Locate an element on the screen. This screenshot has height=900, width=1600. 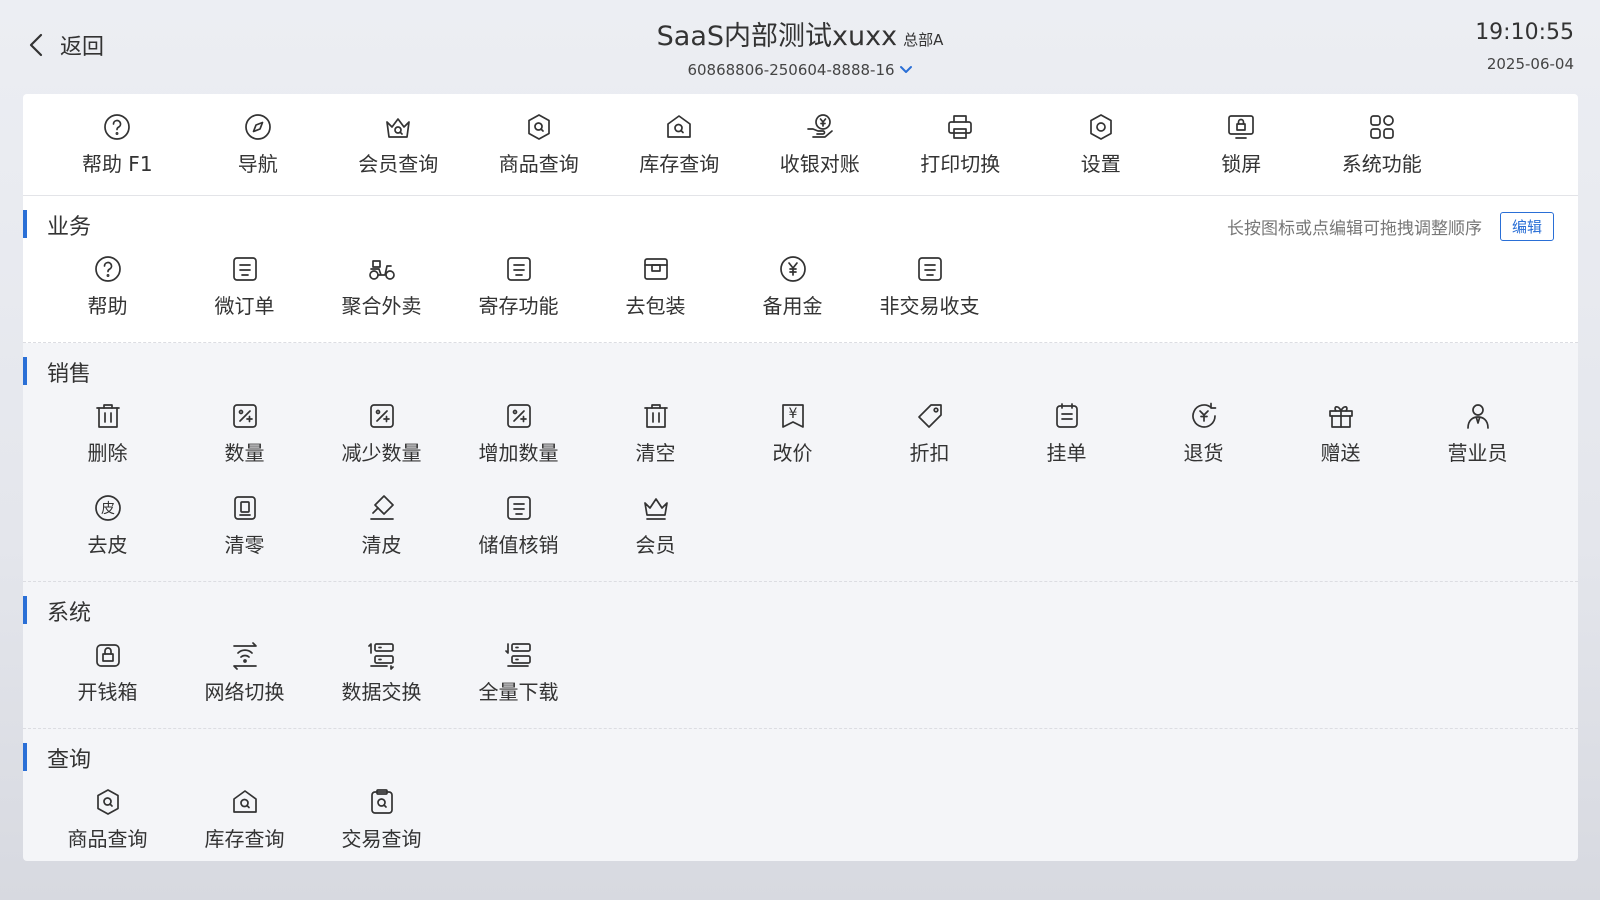
yen-glyph: ¥ is located at coordinates (792, 414).